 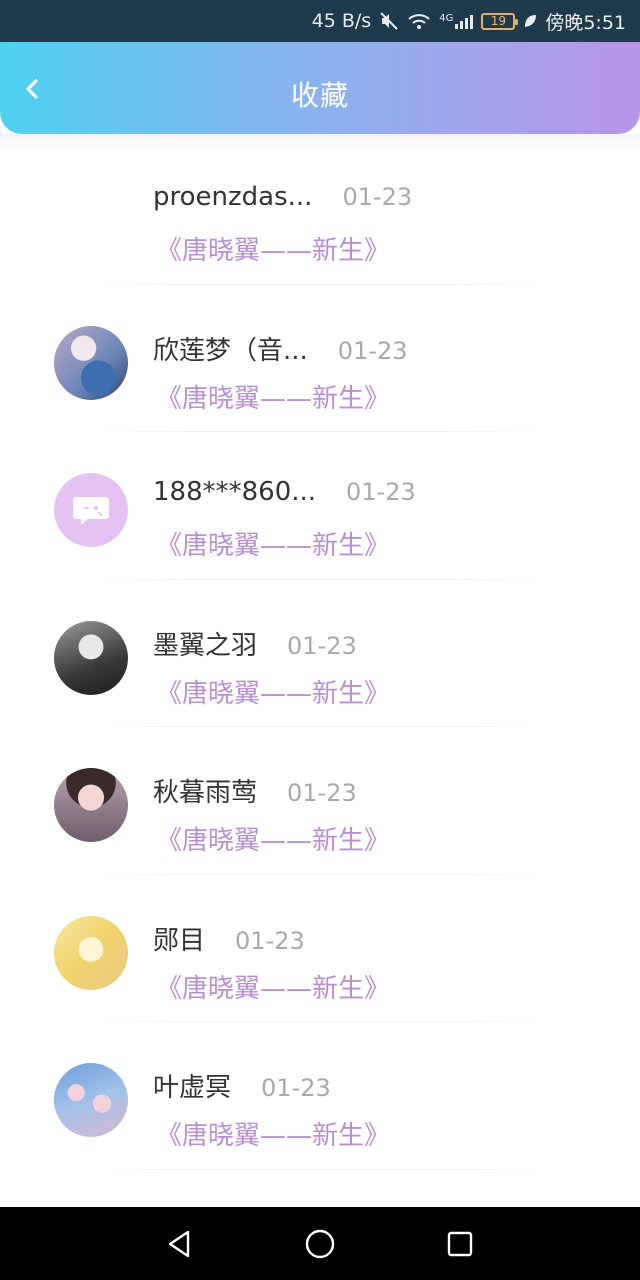 I want to click on cellular-signal-icon: 4G, so click(x=456, y=21).